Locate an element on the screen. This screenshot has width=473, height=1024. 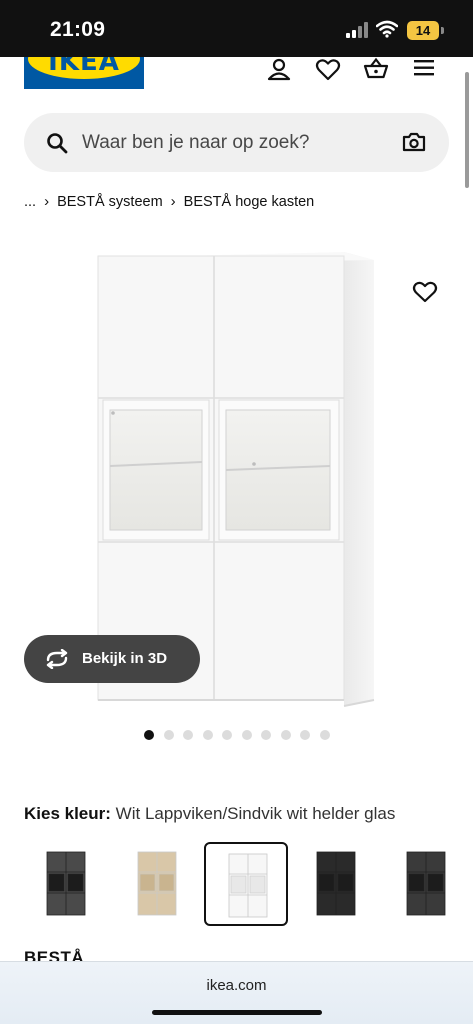
url-text: ikea.com is located at coordinates (236, 985).